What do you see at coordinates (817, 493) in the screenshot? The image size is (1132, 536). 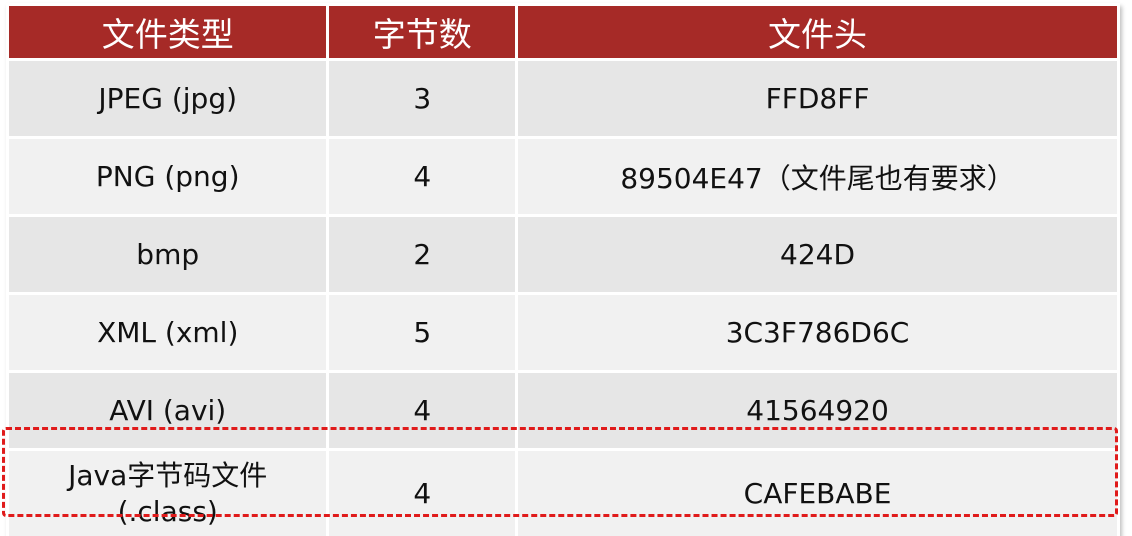 I see `cell-file-magic: CAFEBABE` at bounding box center [817, 493].